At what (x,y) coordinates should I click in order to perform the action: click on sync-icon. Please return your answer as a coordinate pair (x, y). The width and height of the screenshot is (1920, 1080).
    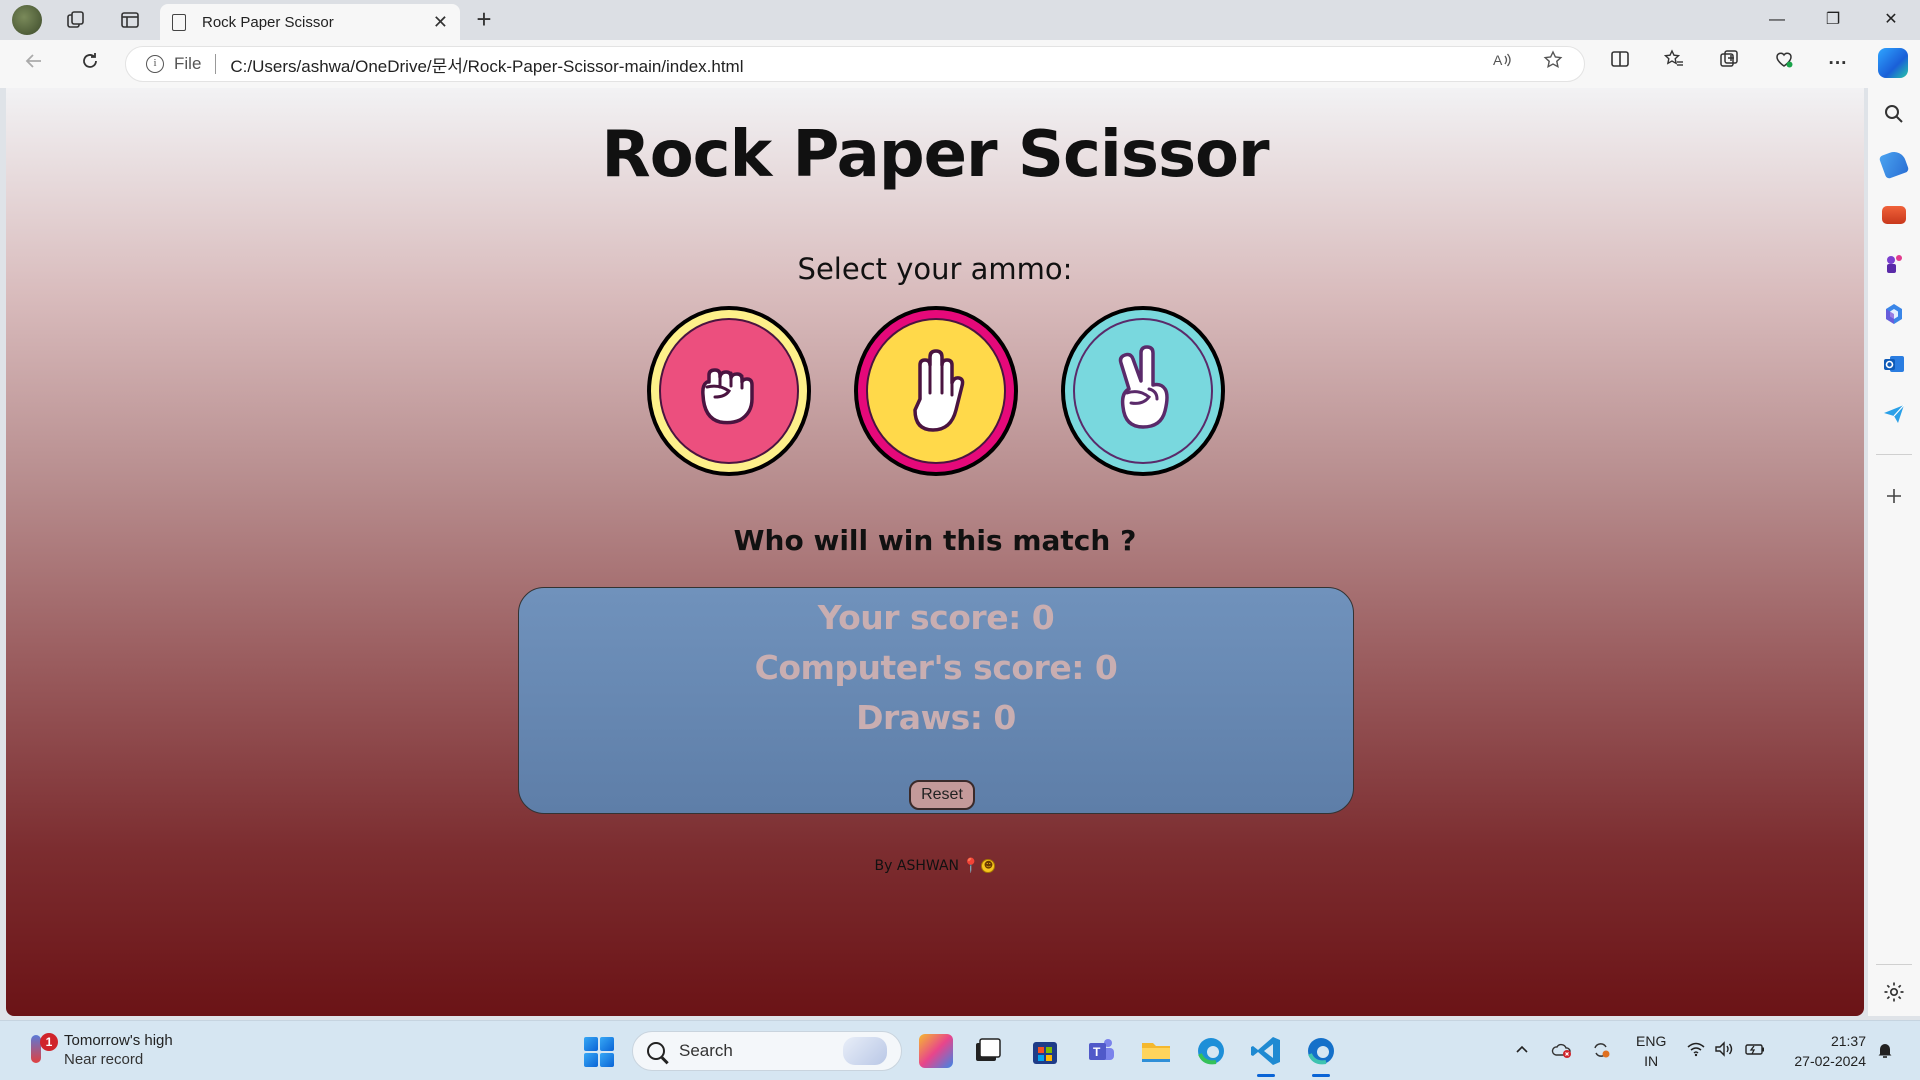
    Looking at the image, I should click on (1601, 1052).